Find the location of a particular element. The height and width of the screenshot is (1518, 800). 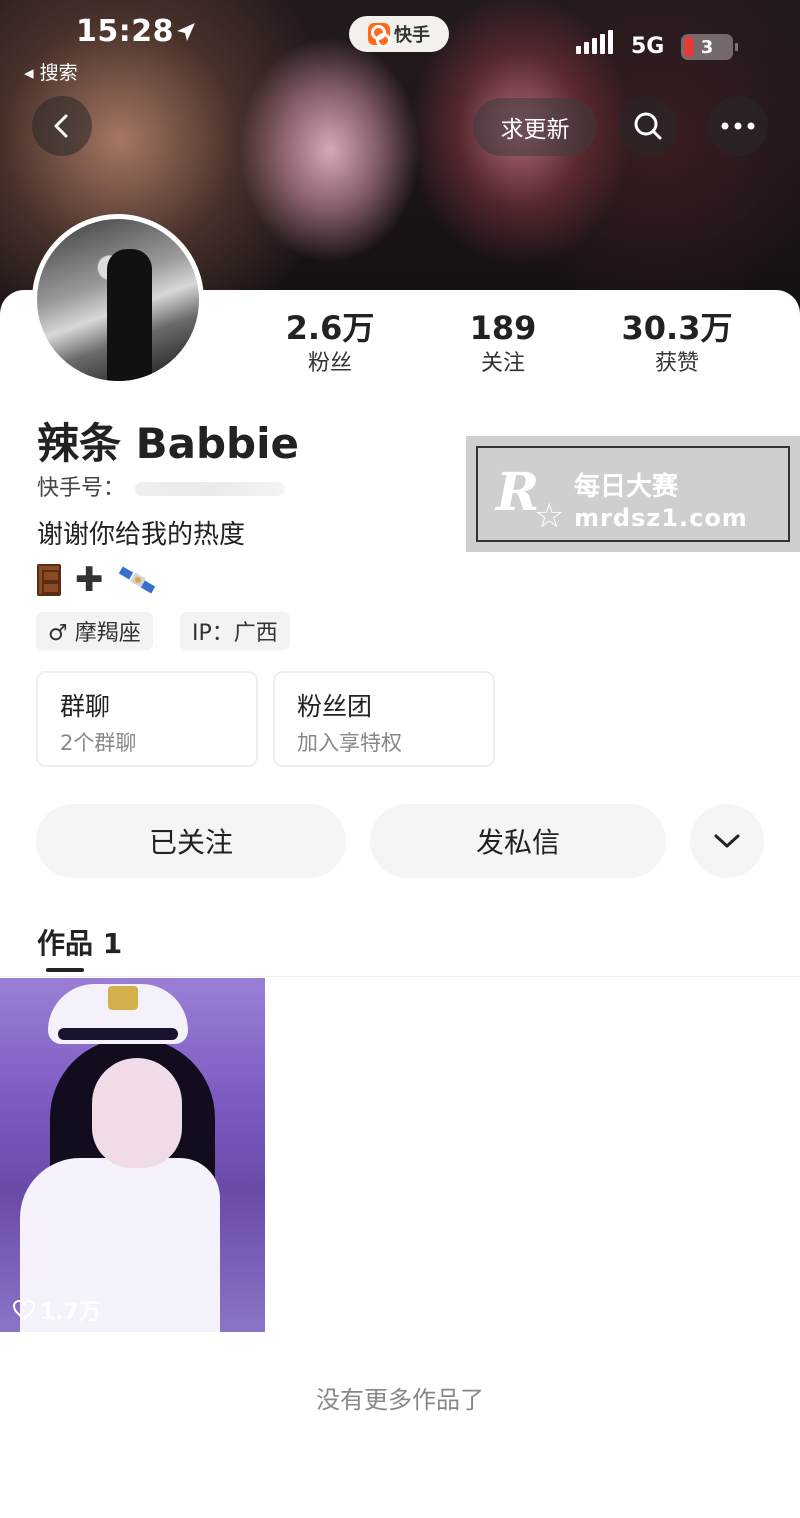

expand-recommendations-button is located at coordinates (727, 841).